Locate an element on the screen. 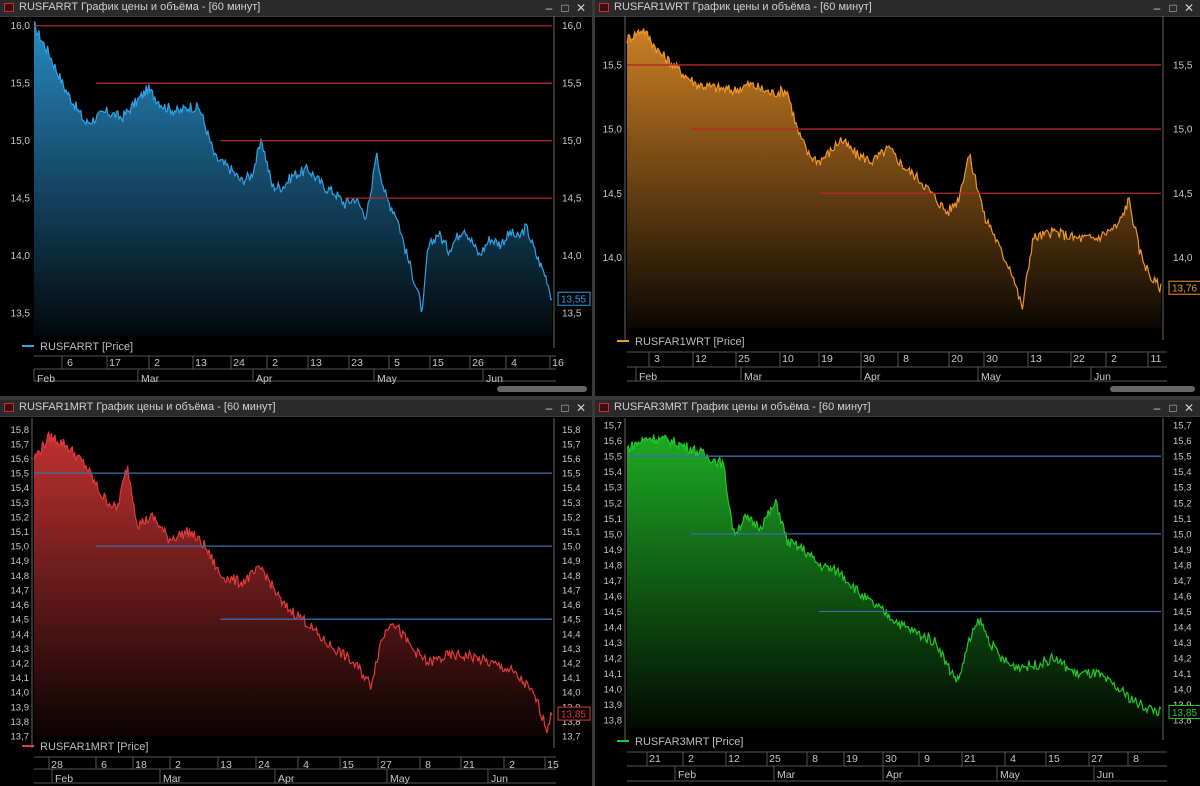  y-tick-label: 16,0 is located at coordinates (572, 26).